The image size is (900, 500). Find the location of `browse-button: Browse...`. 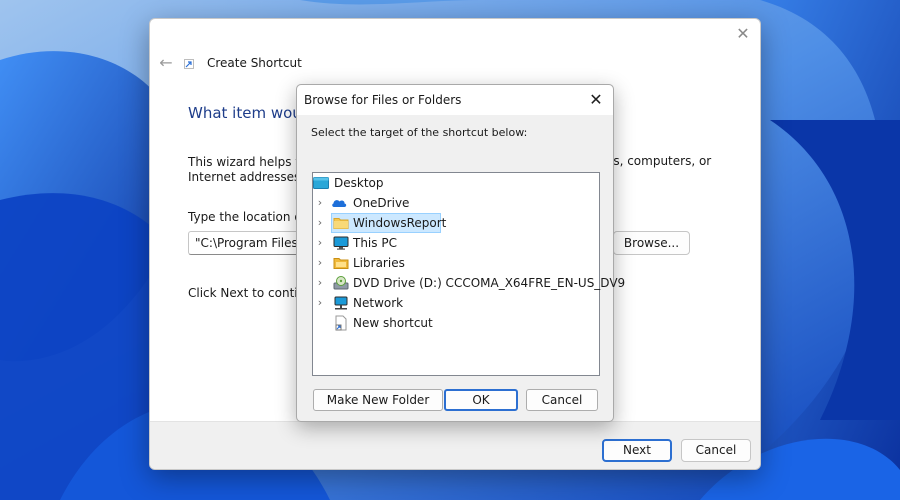

browse-button: Browse... is located at coordinates (651, 243).